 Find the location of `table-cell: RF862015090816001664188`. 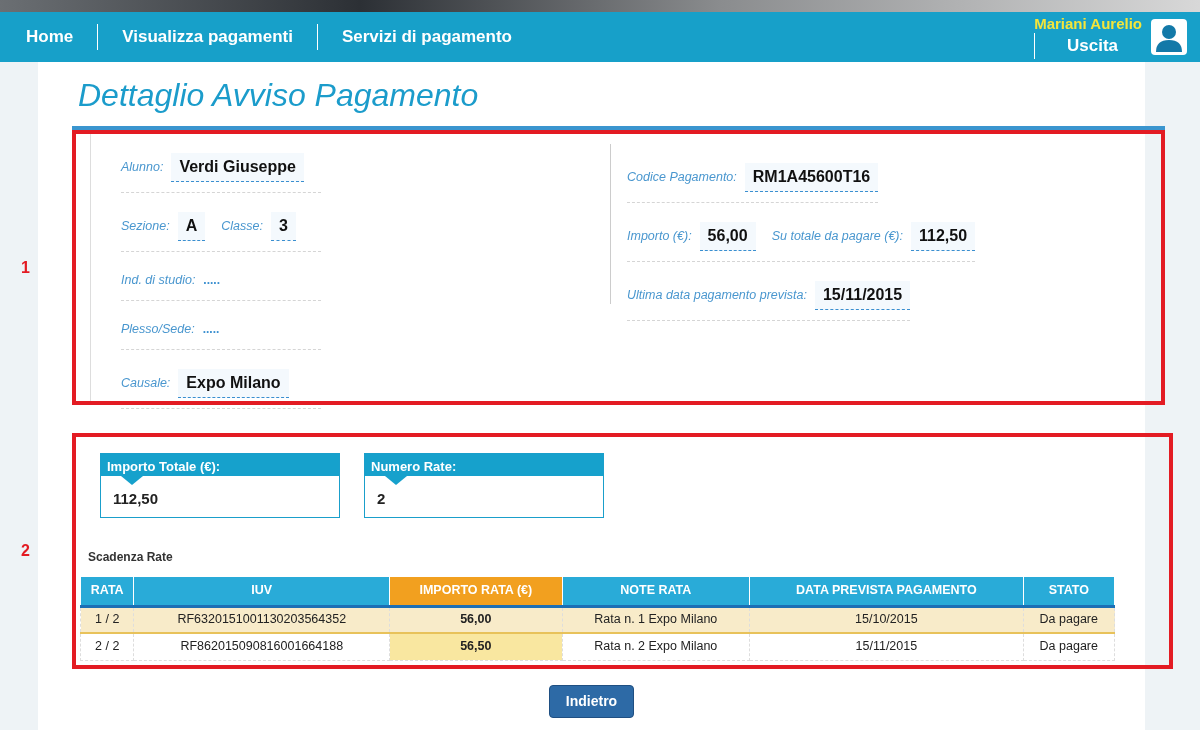

table-cell: RF862015090816001664188 is located at coordinates (261, 646).